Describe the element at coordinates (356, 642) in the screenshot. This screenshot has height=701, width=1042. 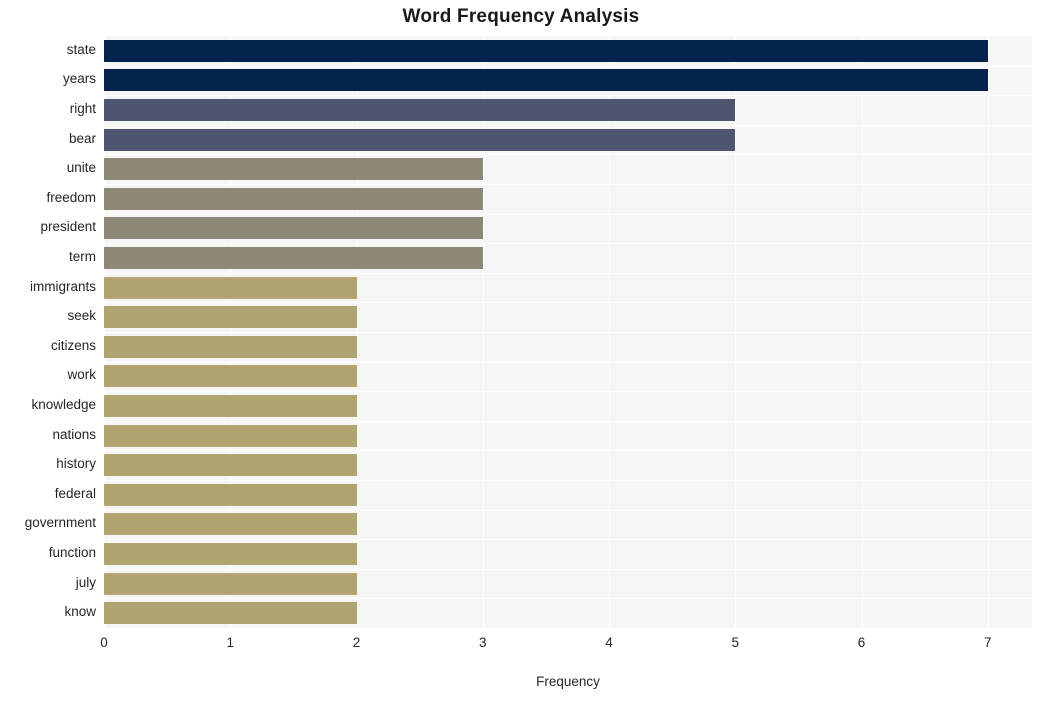
I see `x-tick-label: 2` at that location.